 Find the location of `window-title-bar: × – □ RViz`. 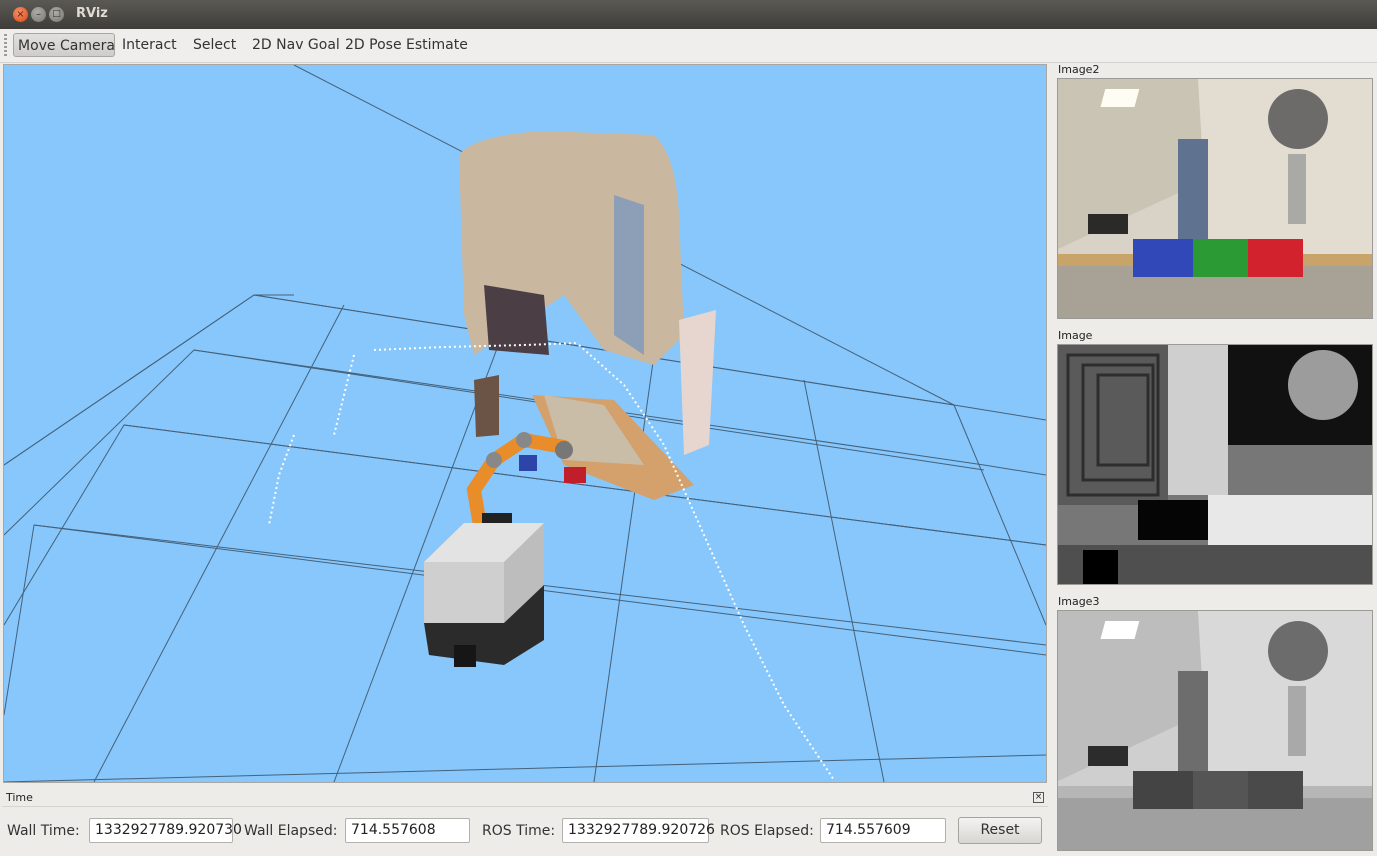

window-title-bar: × – □ RViz is located at coordinates (688, 14).